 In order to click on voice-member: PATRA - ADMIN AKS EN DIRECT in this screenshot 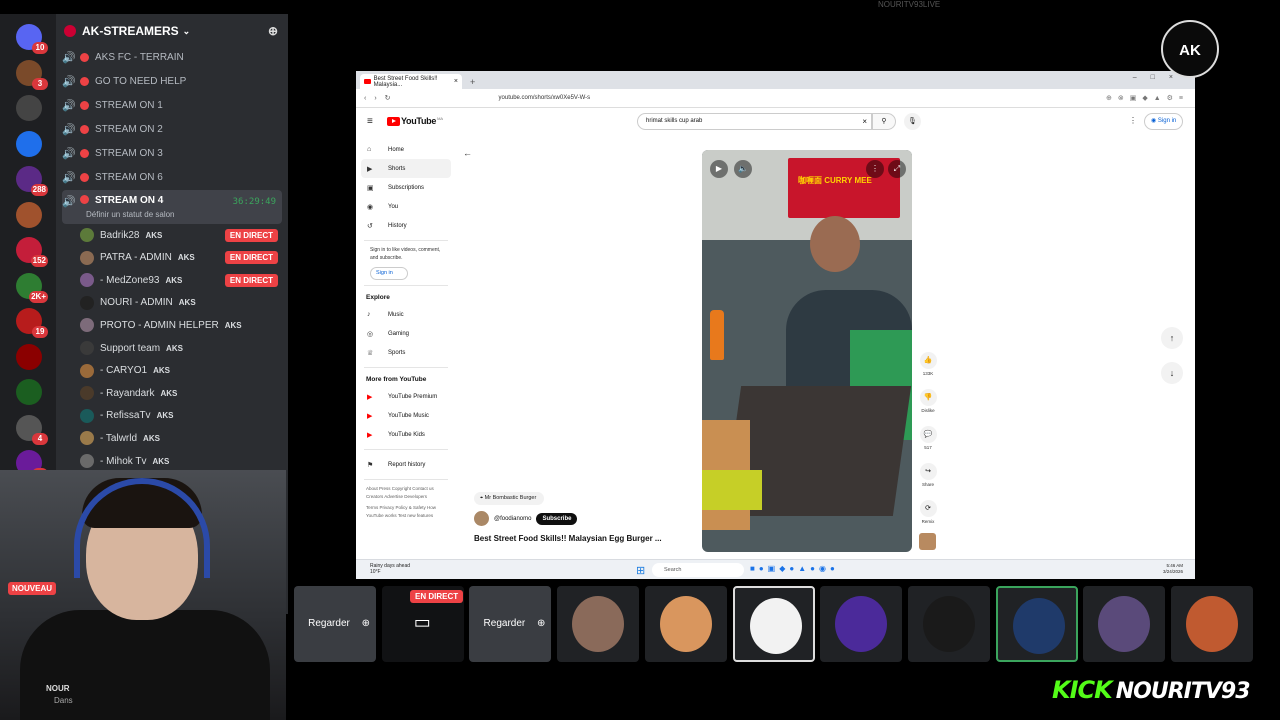, I will do `click(180, 258)`.